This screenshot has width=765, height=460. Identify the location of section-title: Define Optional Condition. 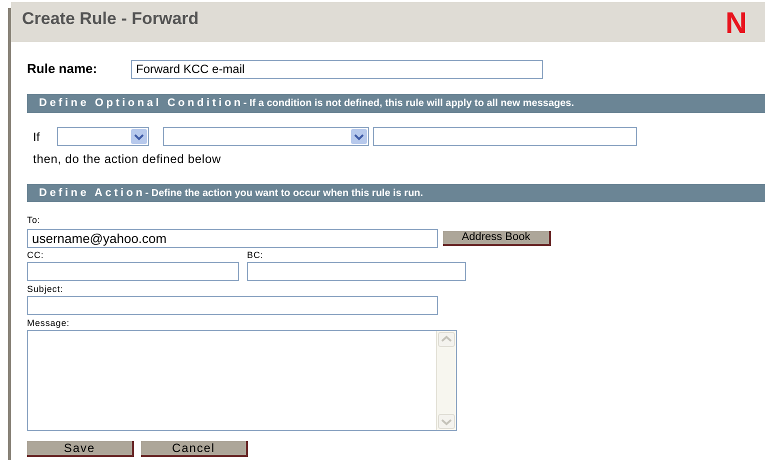
(141, 104).